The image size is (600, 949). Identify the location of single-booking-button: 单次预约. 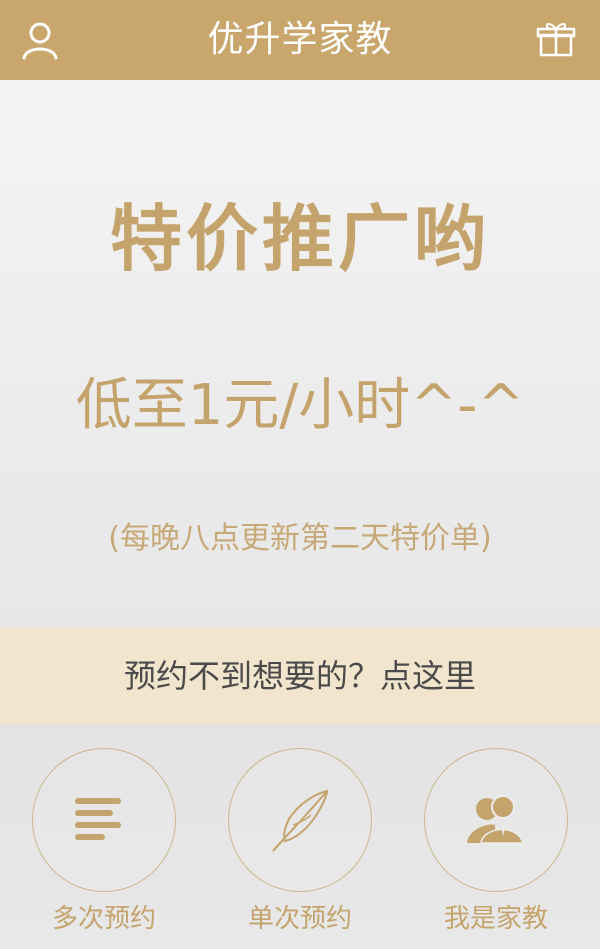
(300, 836).